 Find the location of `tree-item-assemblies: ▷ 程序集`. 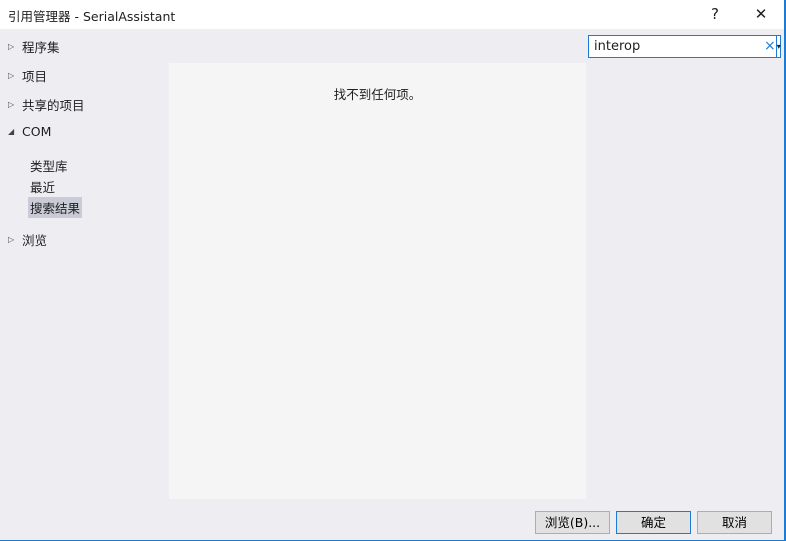

tree-item-assemblies: ▷ 程序集 is located at coordinates (34, 46).